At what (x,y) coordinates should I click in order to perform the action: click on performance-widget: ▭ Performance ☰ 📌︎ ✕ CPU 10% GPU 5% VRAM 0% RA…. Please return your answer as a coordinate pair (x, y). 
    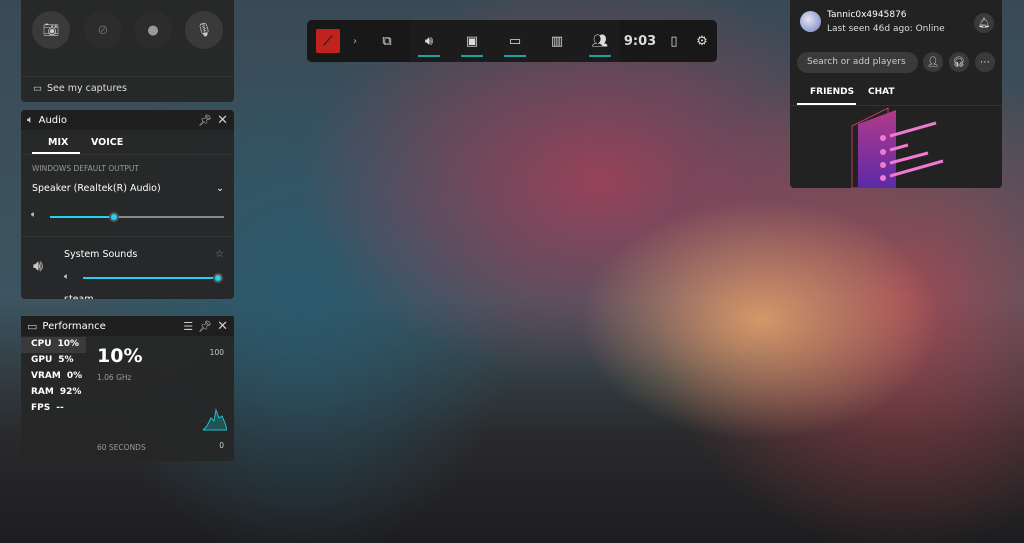
    Looking at the image, I should click on (127, 388).